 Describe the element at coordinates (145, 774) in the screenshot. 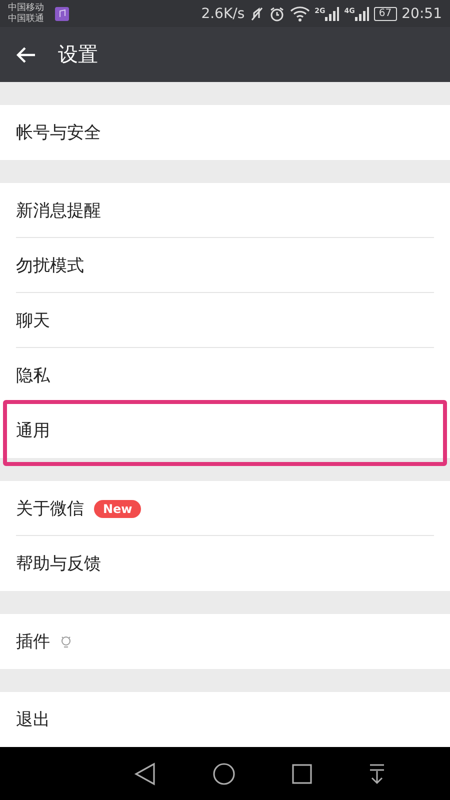

I see `back-icon` at that location.